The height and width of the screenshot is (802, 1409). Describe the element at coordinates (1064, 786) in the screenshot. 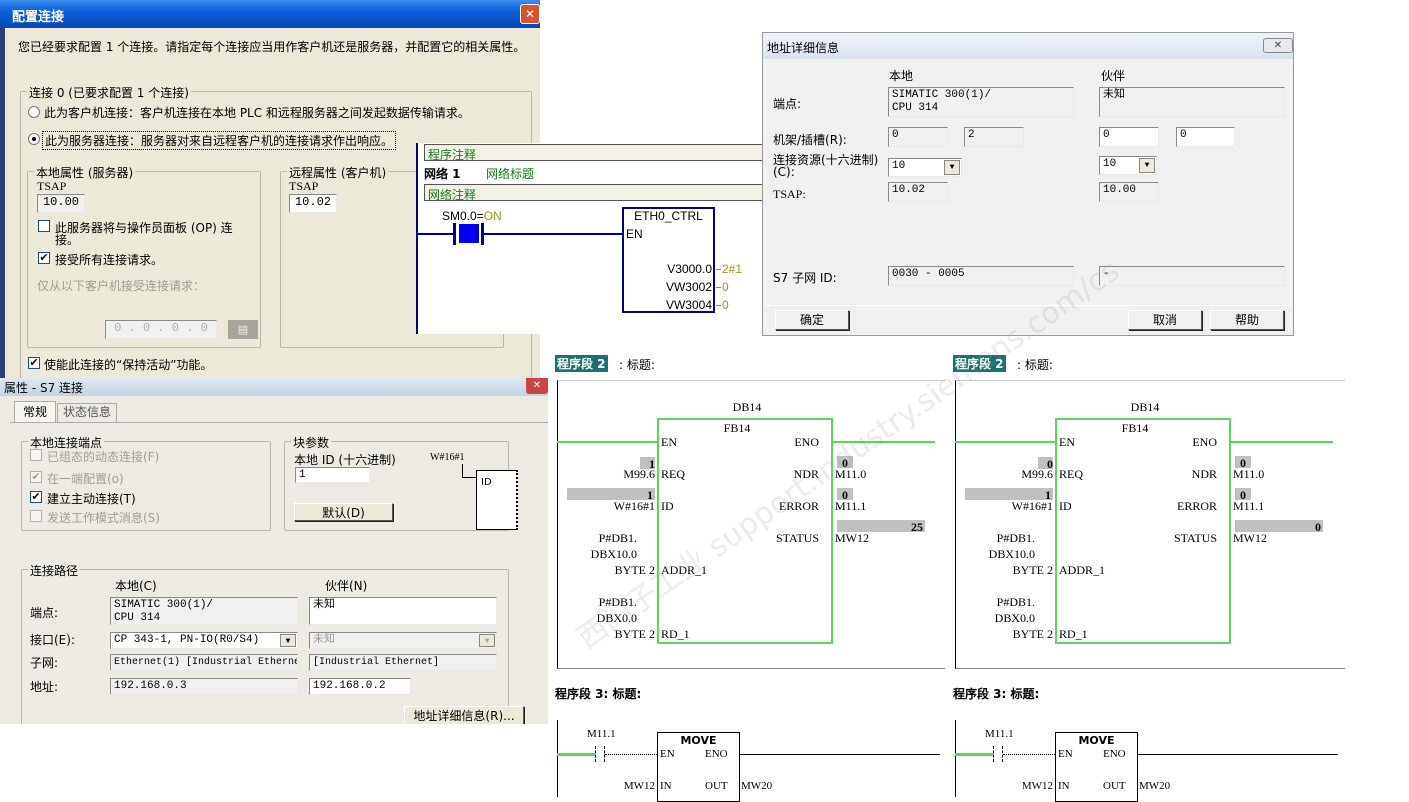

I see `in-pin: IN` at that location.